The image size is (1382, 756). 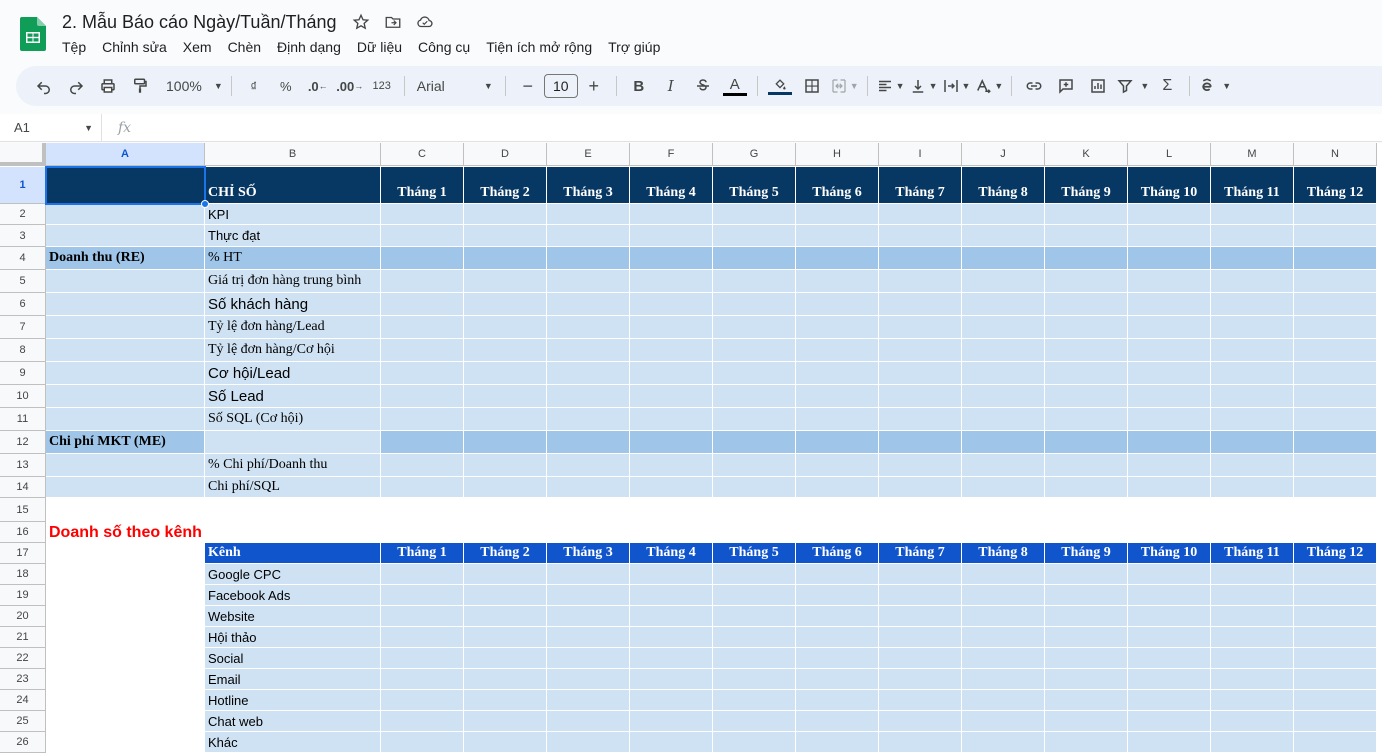 I want to click on cell-i21, so click(x=920, y=637).